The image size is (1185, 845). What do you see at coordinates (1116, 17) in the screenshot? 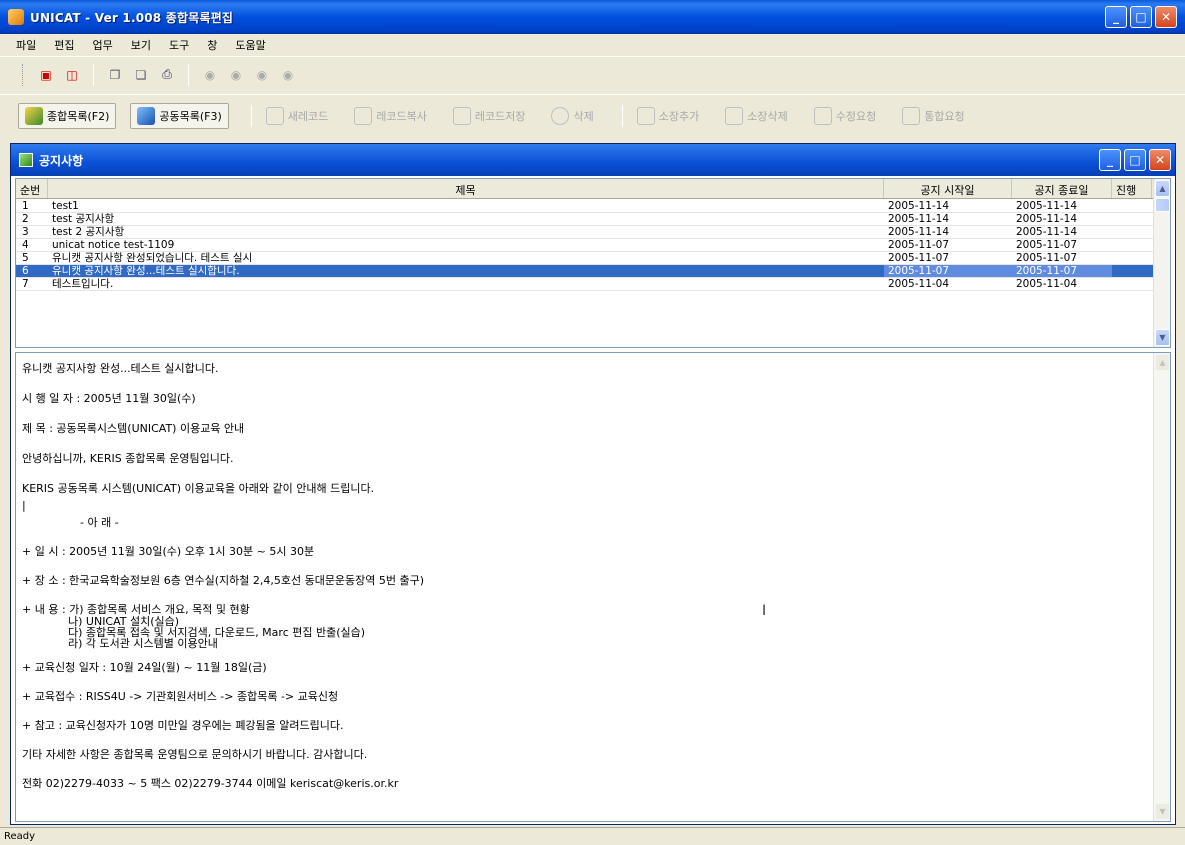
I see `minimize-button: _` at bounding box center [1116, 17].